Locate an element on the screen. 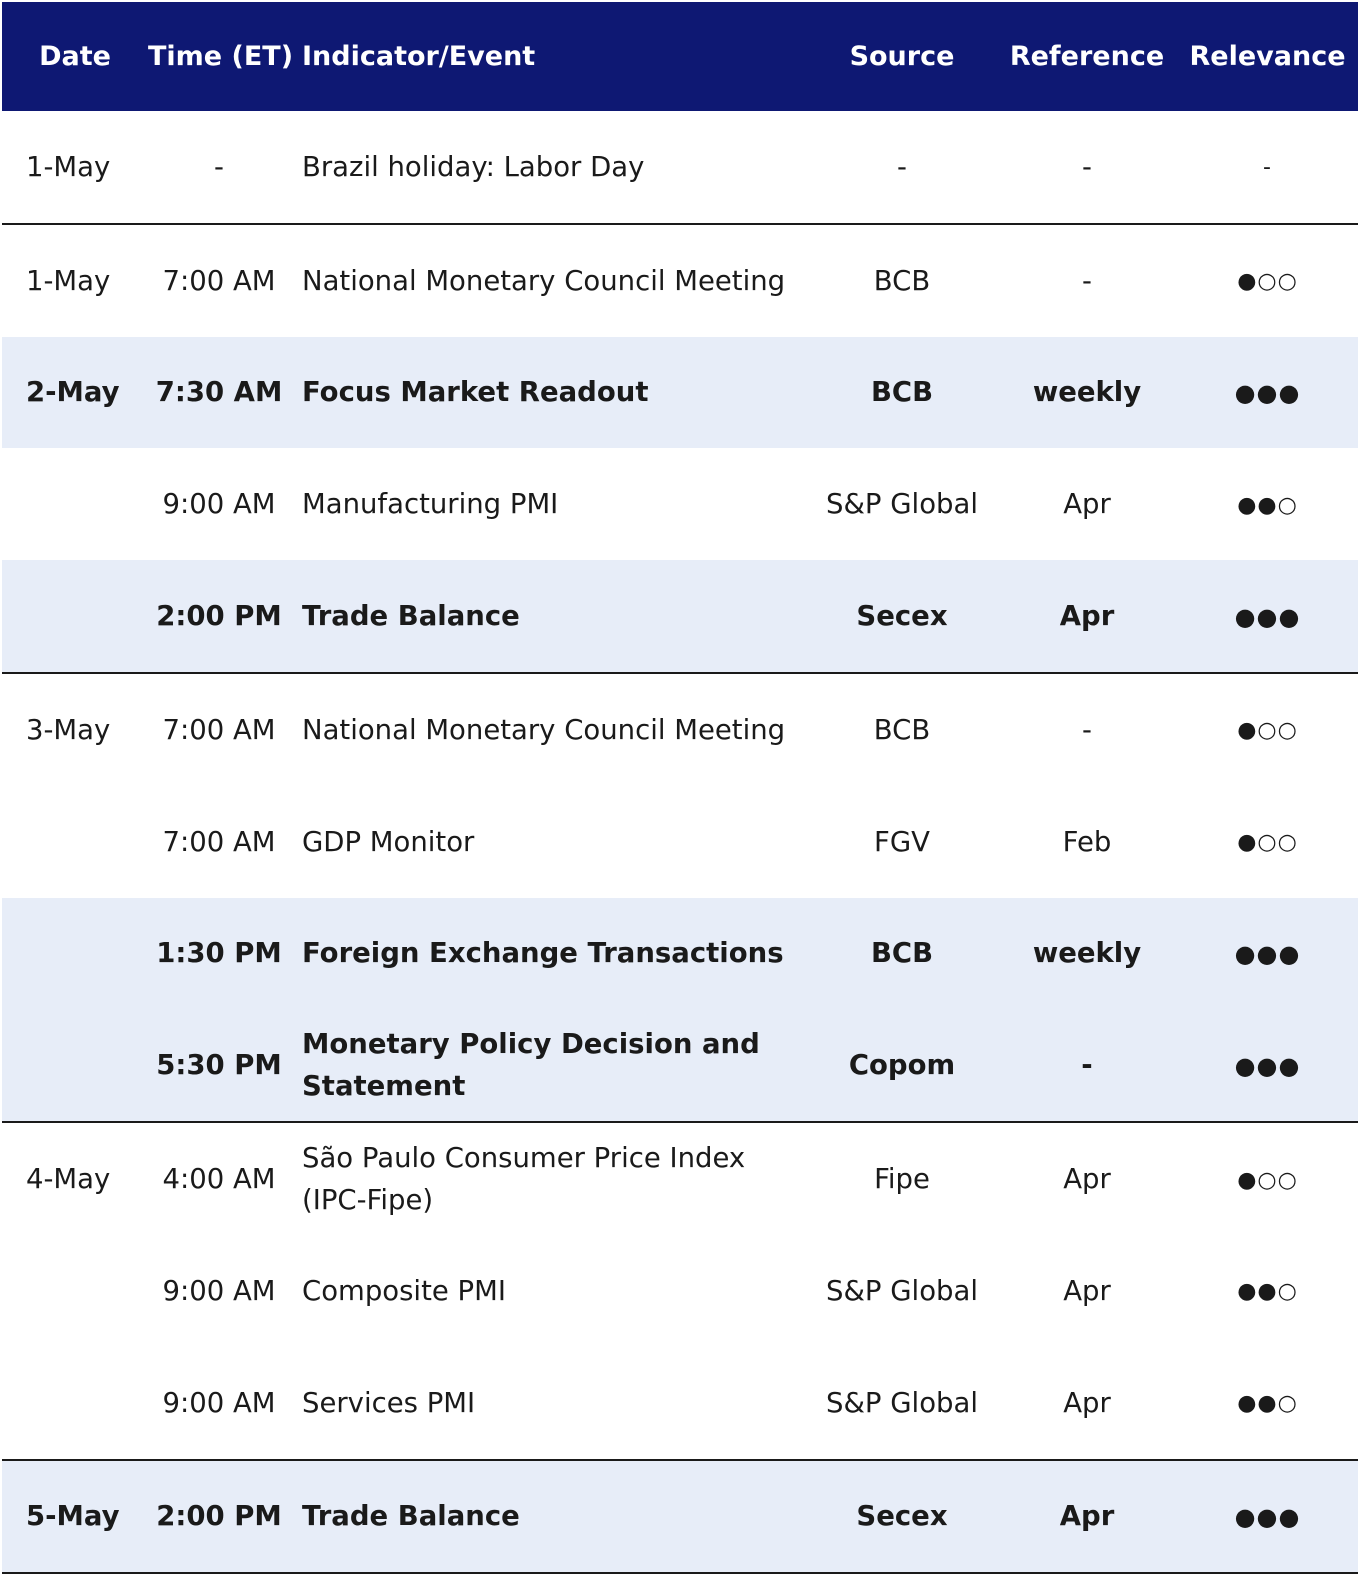  row-source: Copom is located at coordinates (902, 1066).